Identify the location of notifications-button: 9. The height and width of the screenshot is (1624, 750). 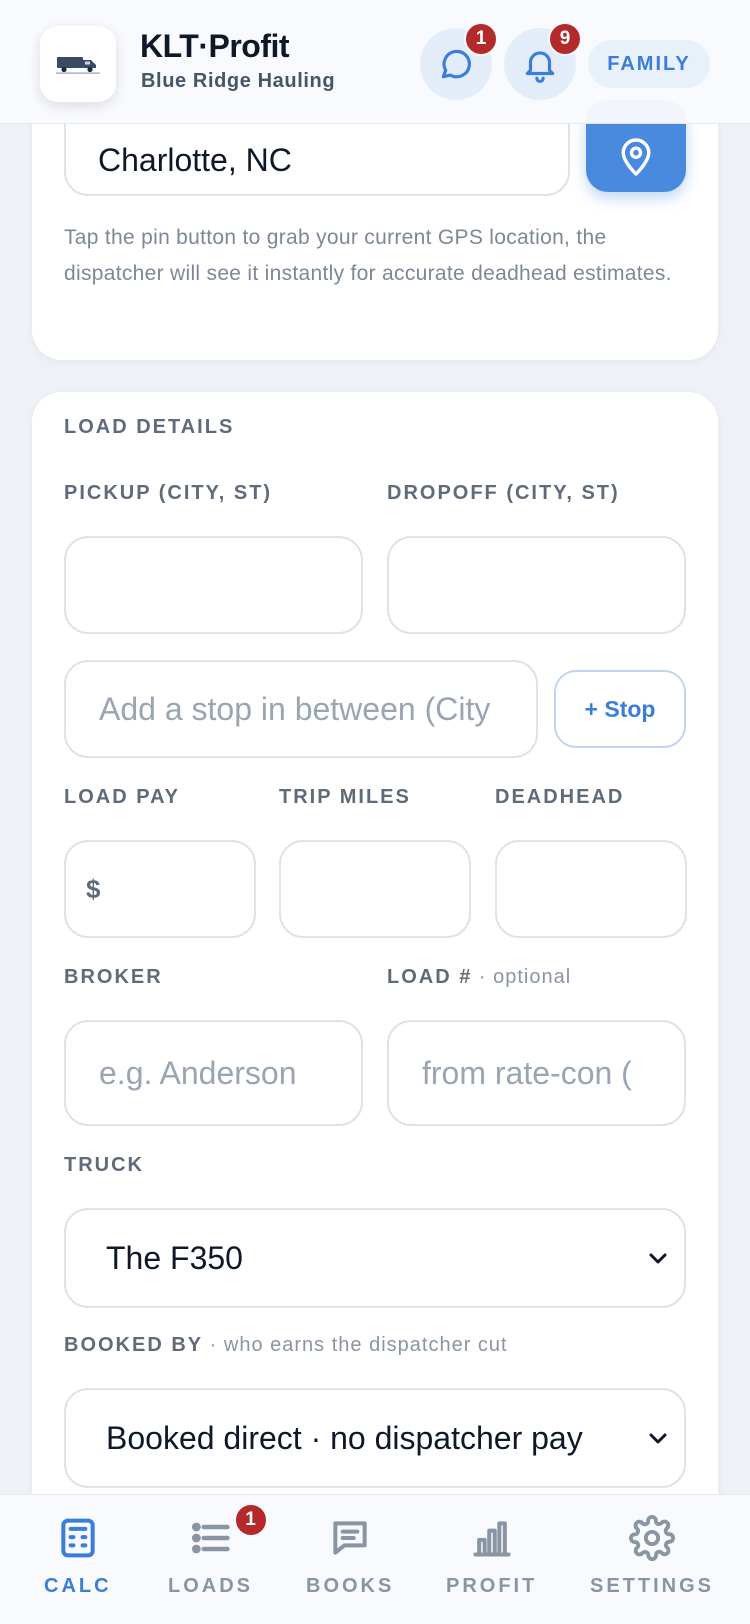
(543, 61).